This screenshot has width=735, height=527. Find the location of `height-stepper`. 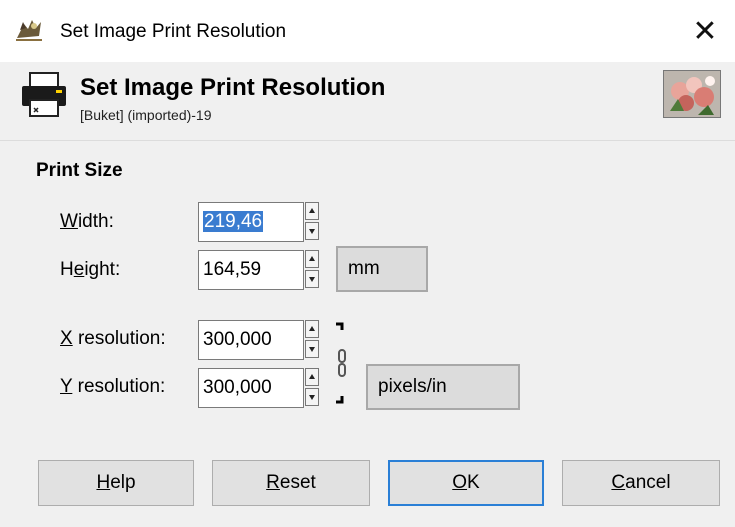

height-stepper is located at coordinates (313, 270).